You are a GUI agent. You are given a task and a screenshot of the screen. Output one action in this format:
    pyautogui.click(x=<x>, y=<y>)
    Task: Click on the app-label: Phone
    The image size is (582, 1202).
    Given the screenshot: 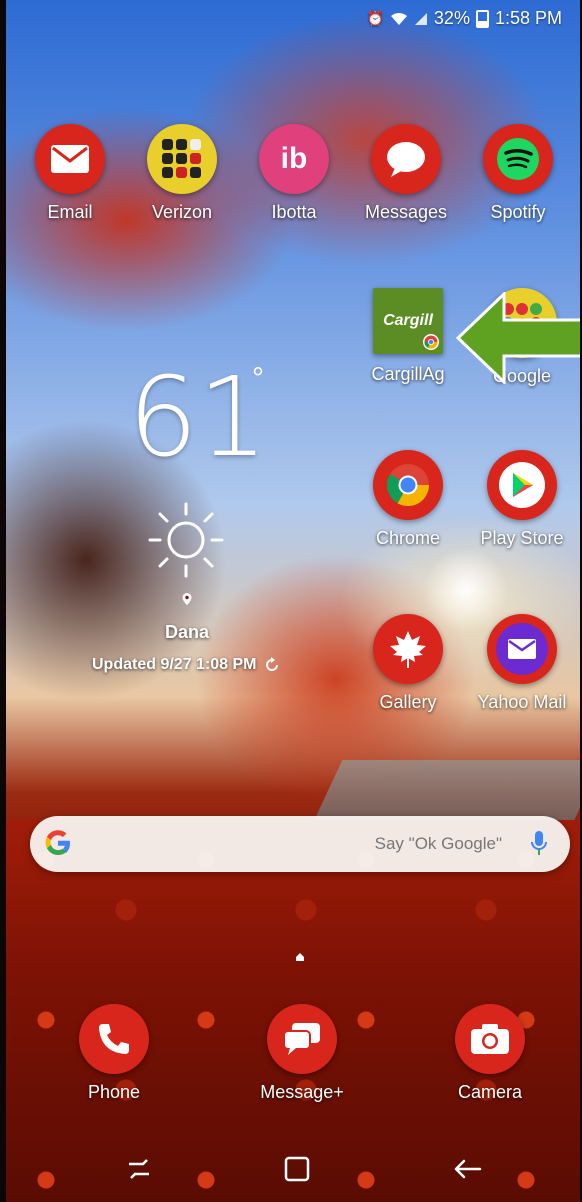 What is the action you would take?
    pyautogui.click(x=114, y=1092)
    